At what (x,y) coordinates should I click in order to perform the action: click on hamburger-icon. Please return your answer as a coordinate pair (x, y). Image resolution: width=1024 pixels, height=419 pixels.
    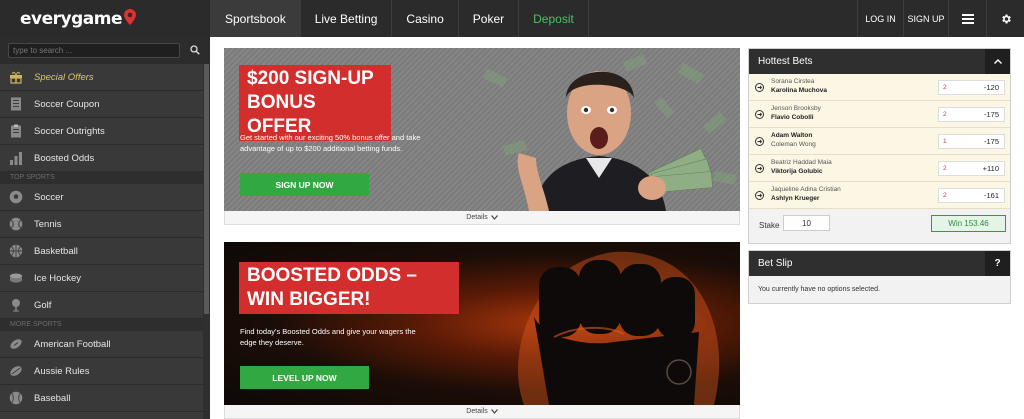
    Looking at the image, I should click on (967, 18).